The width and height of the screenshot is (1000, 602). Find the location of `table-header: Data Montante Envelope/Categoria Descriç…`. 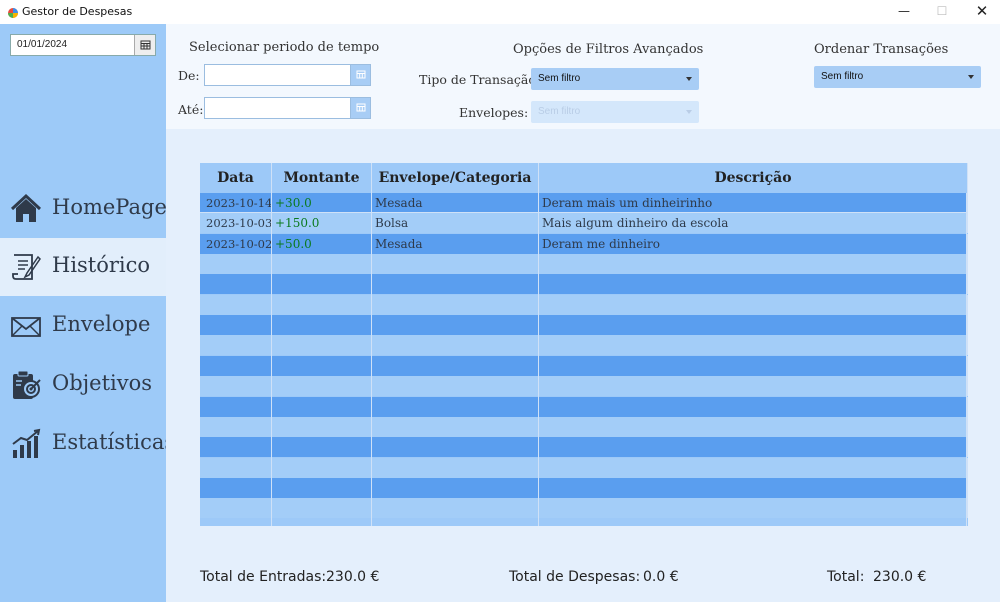

table-header: Data Montante Envelope/Categoria Descriç… is located at coordinates (584, 178).